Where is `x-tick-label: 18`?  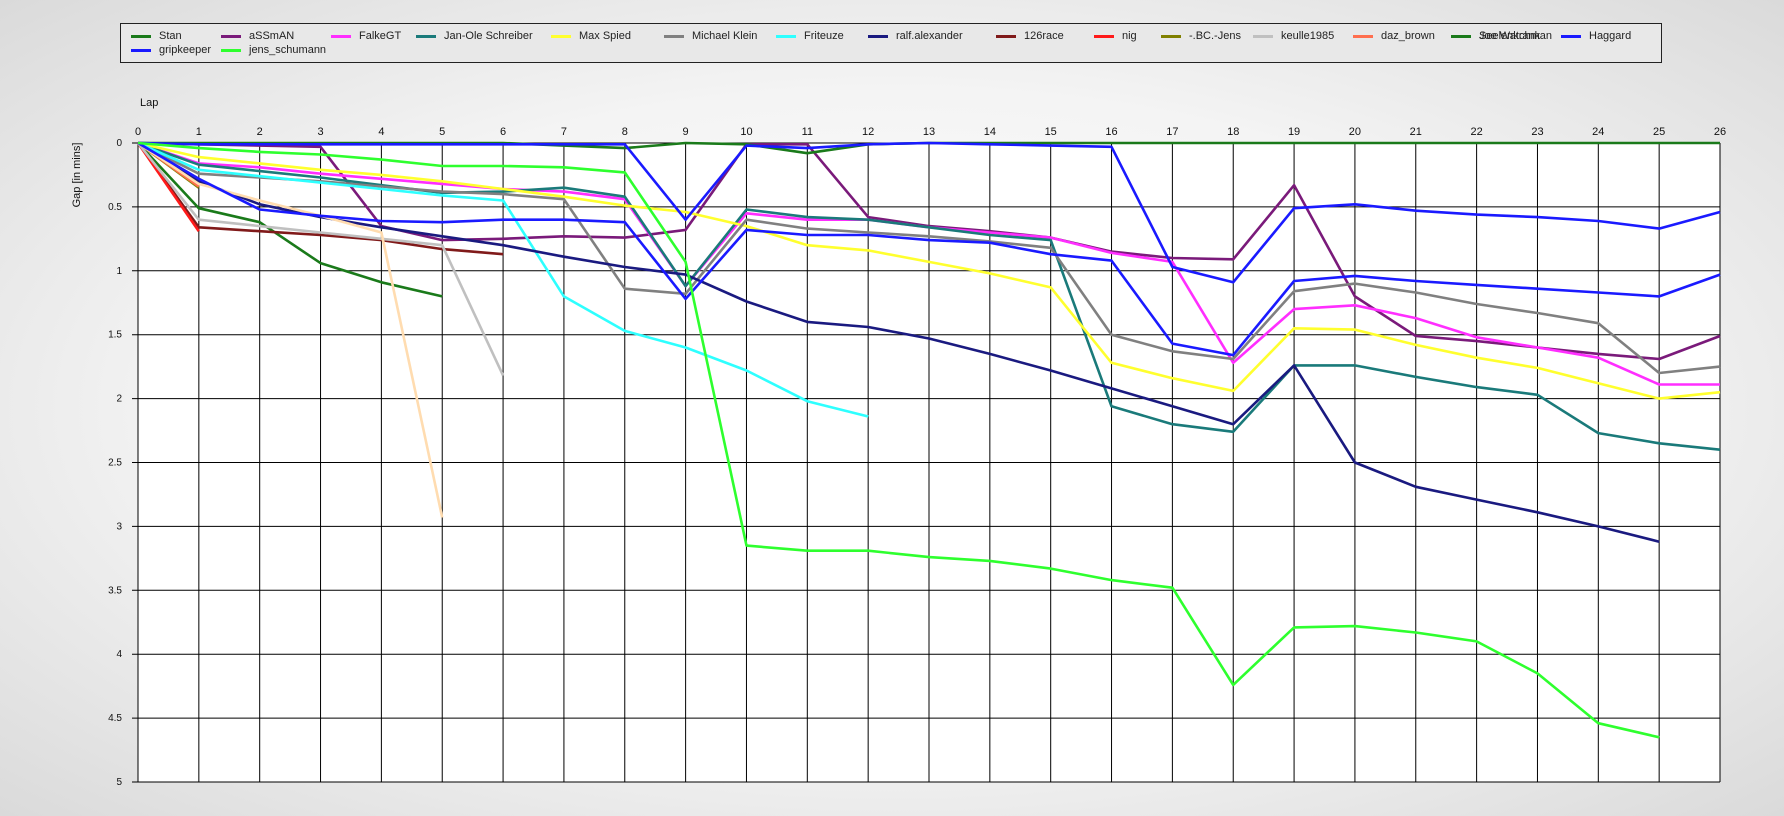 x-tick-label: 18 is located at coordinates (1233, 132).